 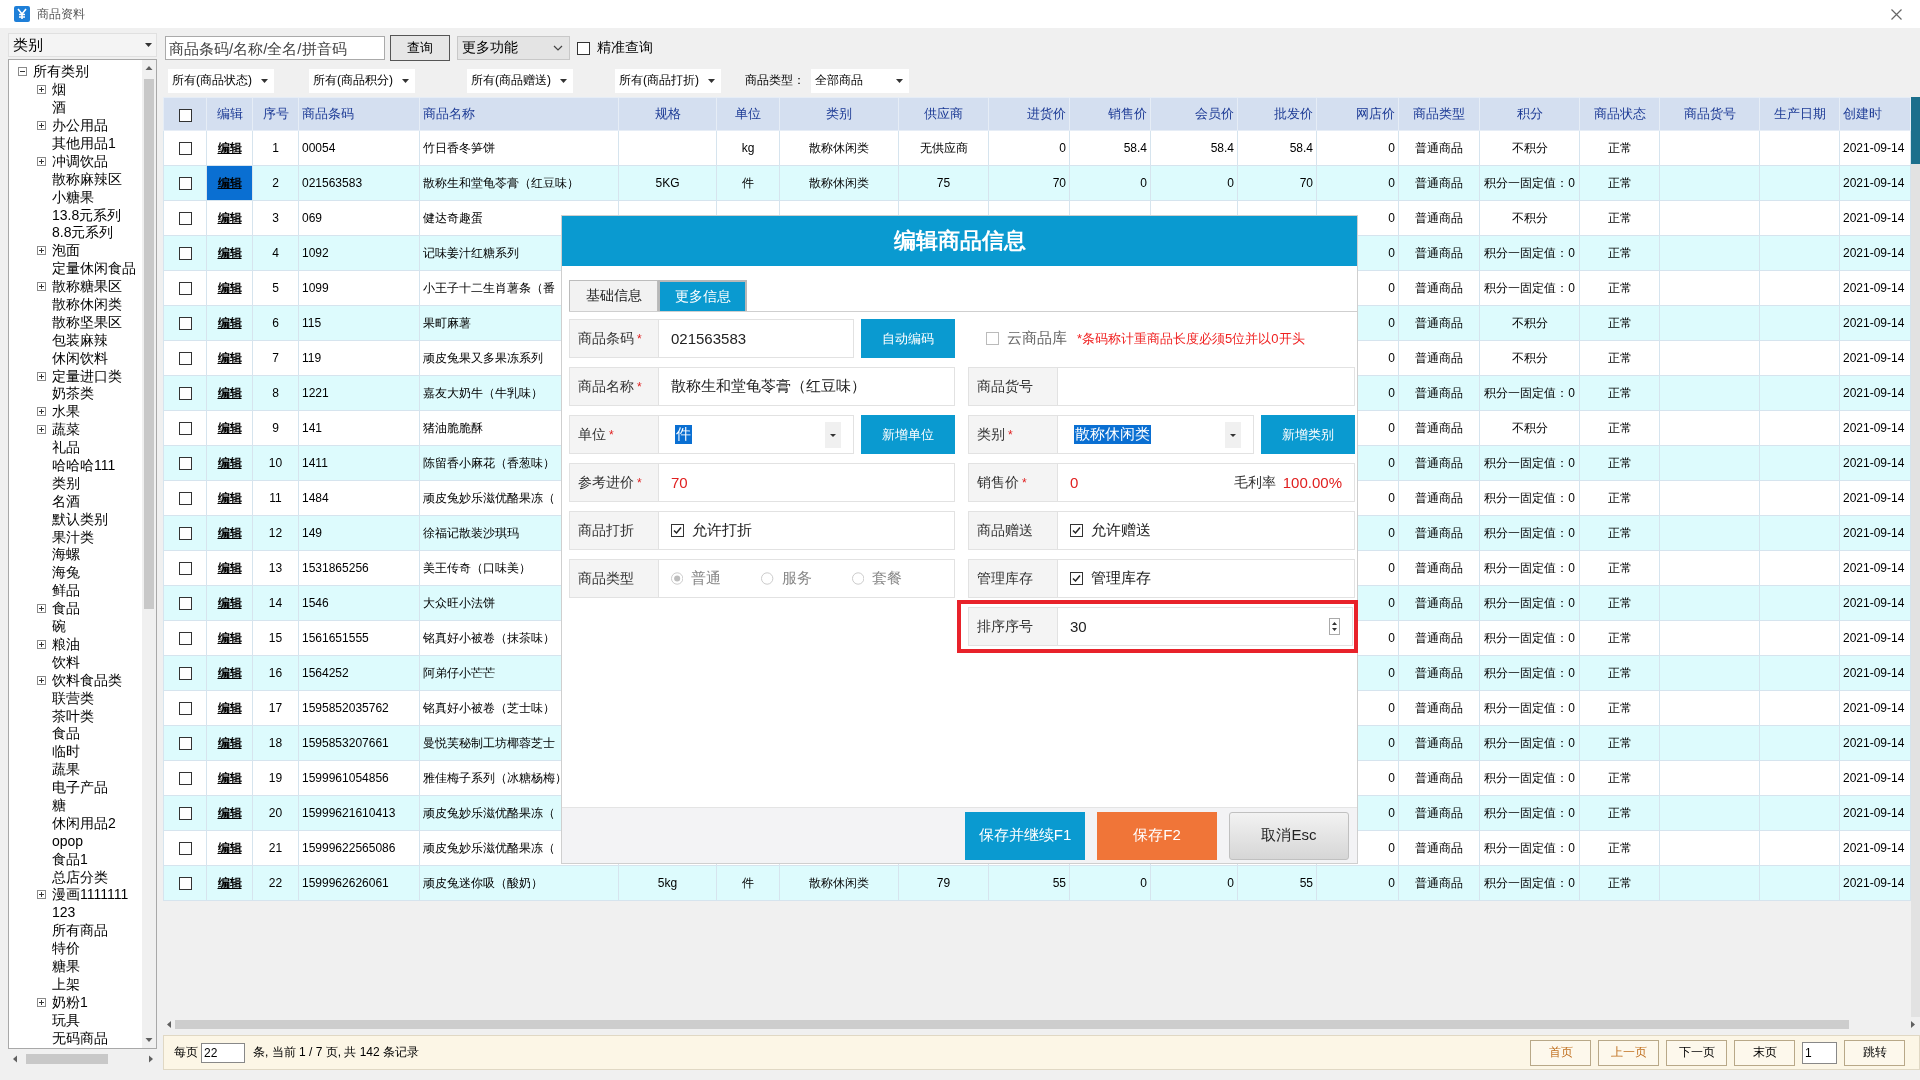 I want to click on tree-item: 8.8元系列, so click(x=83, y=233).